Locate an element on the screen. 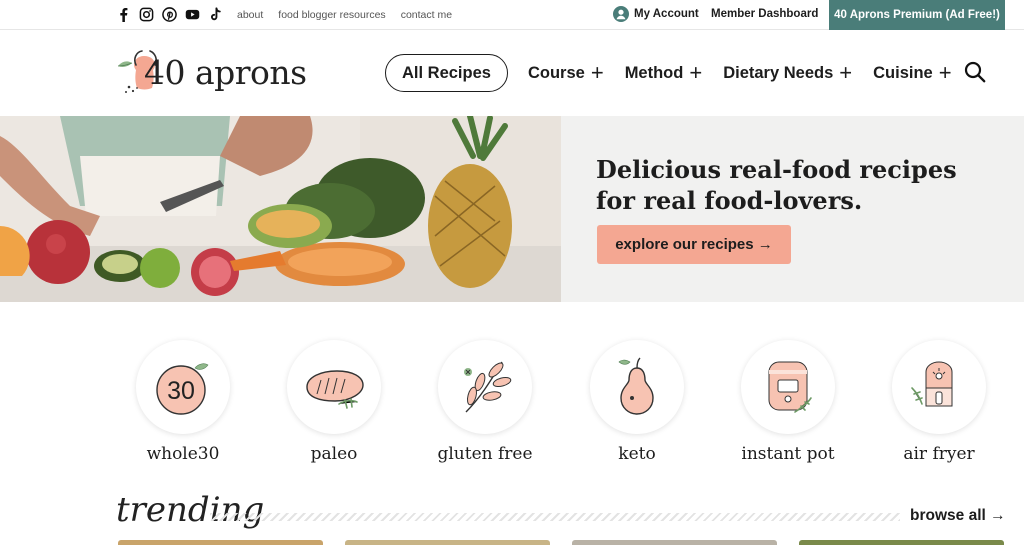  search-icon is located at coordinates (975, 72).